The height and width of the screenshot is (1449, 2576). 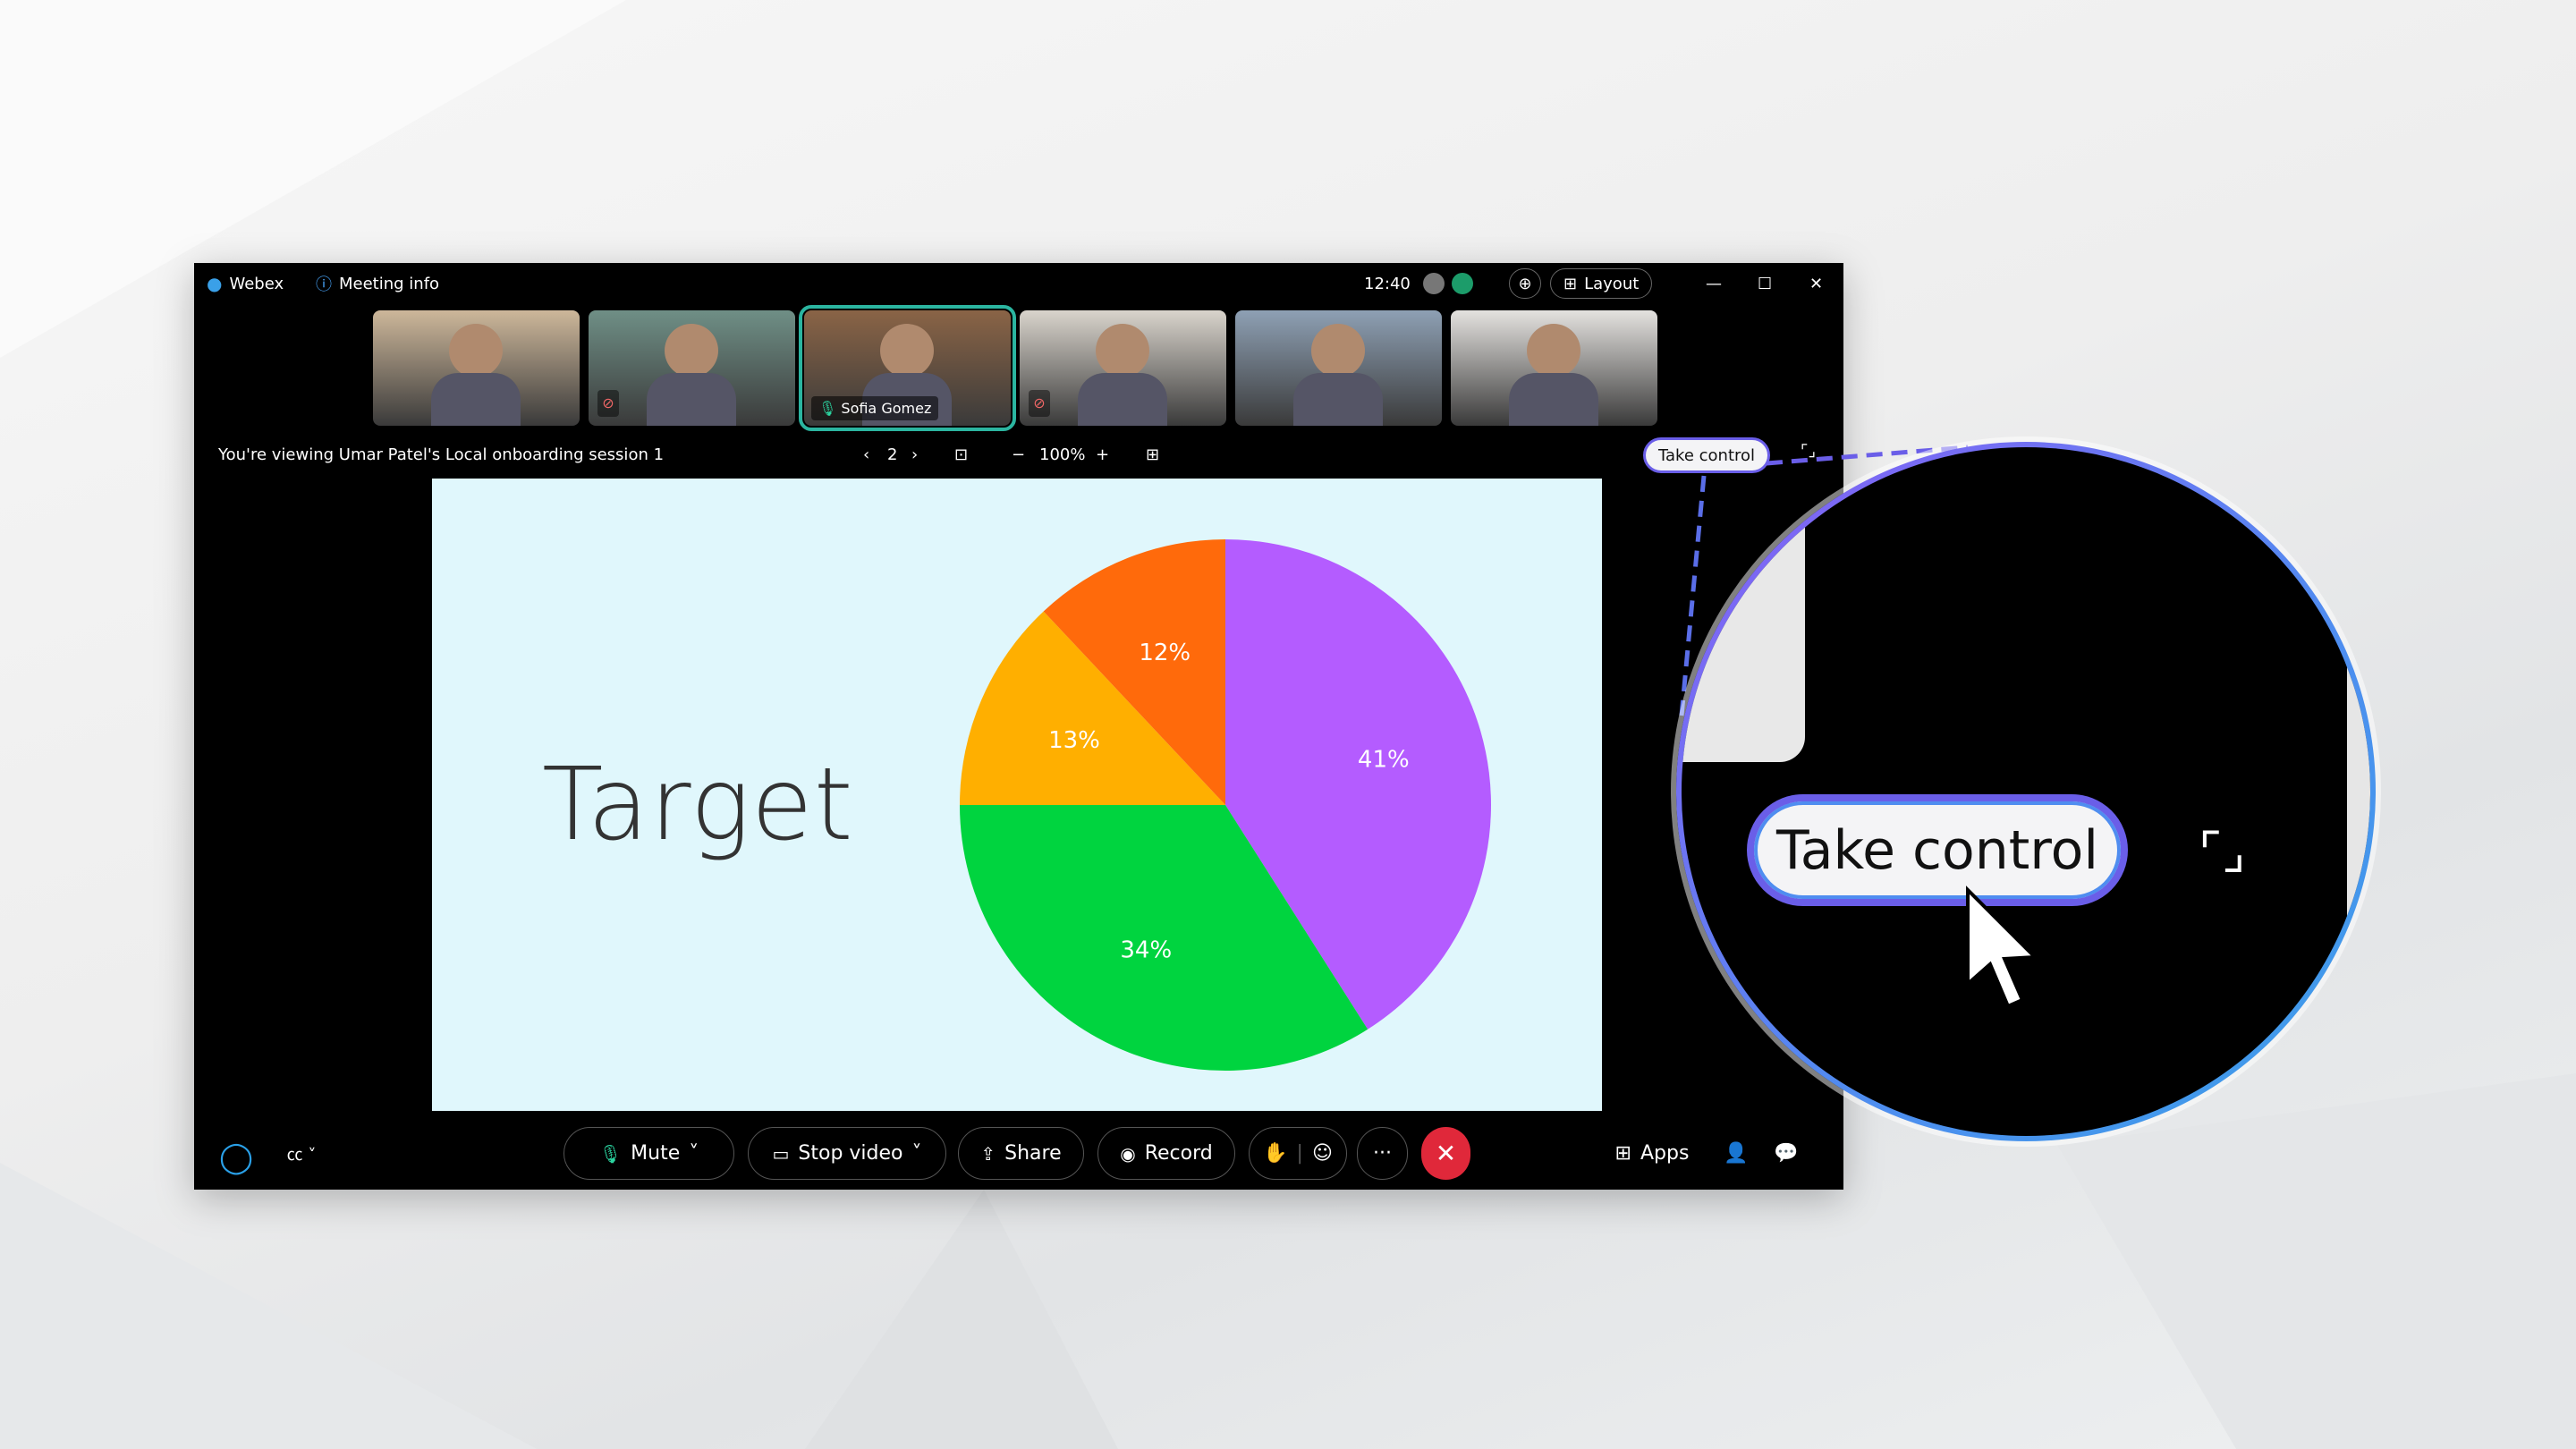 What do you see at coordinates (2358, 791) in the screenshot?
I see `background-fragment` at bounding box center [2358, 791].